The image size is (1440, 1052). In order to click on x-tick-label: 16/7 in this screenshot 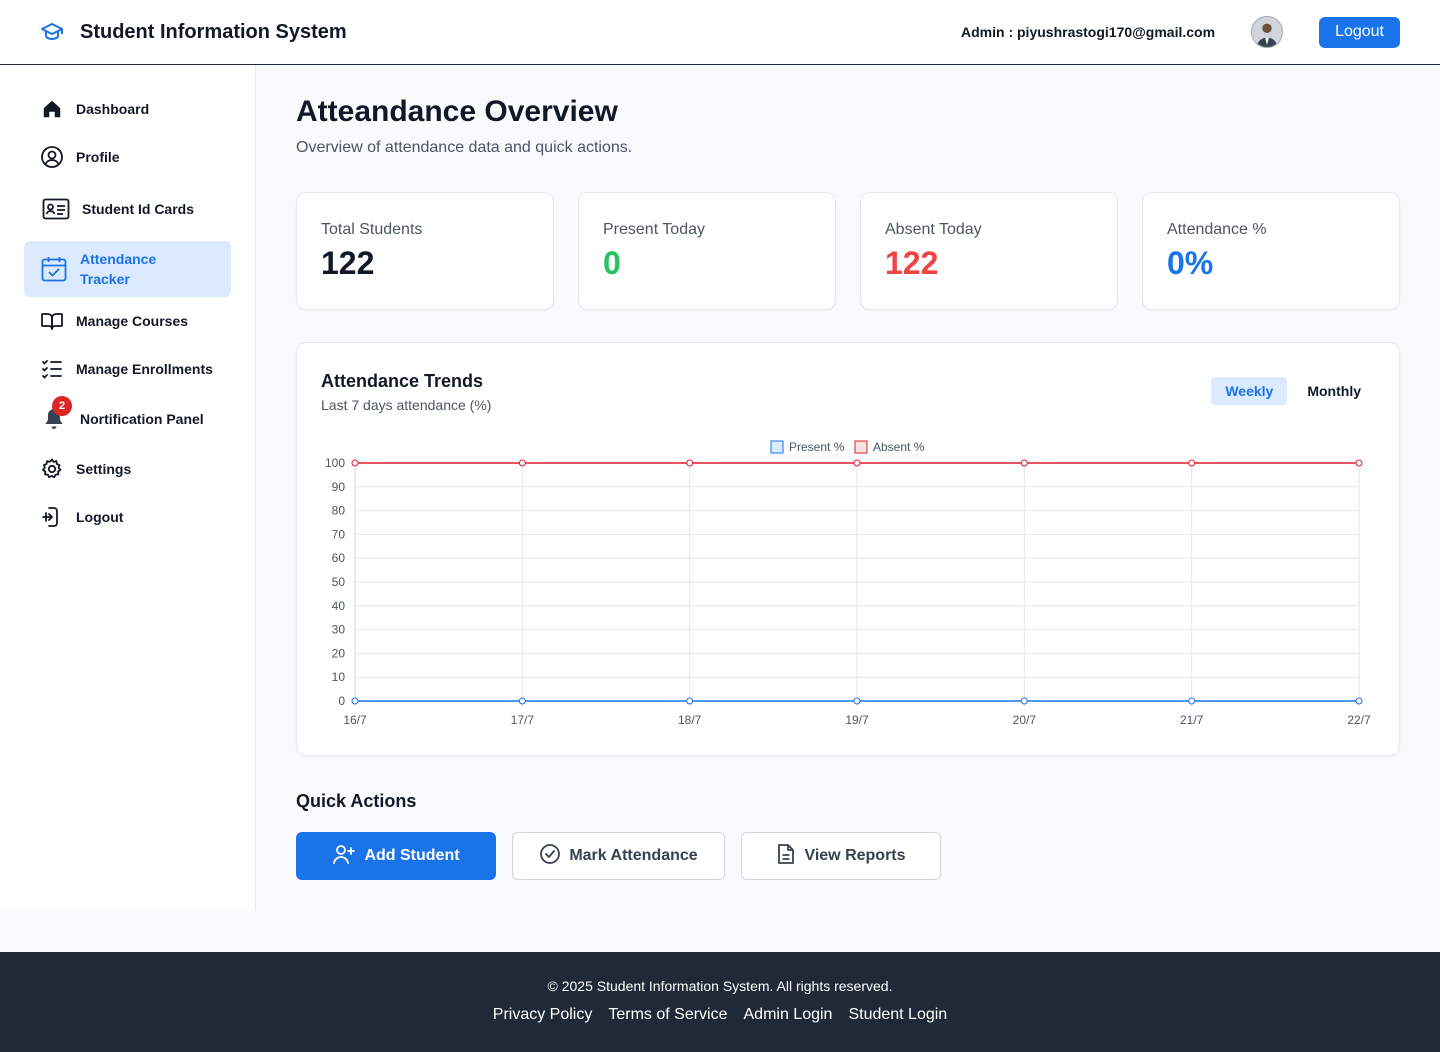, I will do `click(355, 720)`.